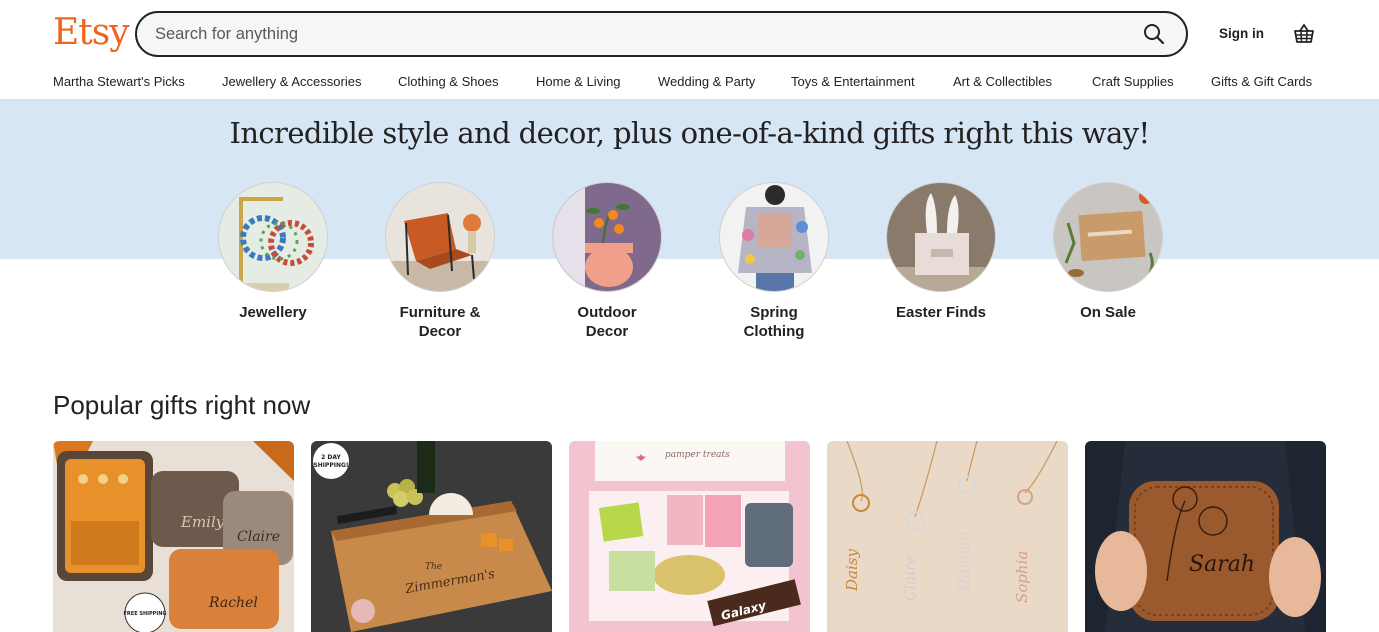  I want to click on nav-item-wedding: Wedding & Party, so click(706, 81).